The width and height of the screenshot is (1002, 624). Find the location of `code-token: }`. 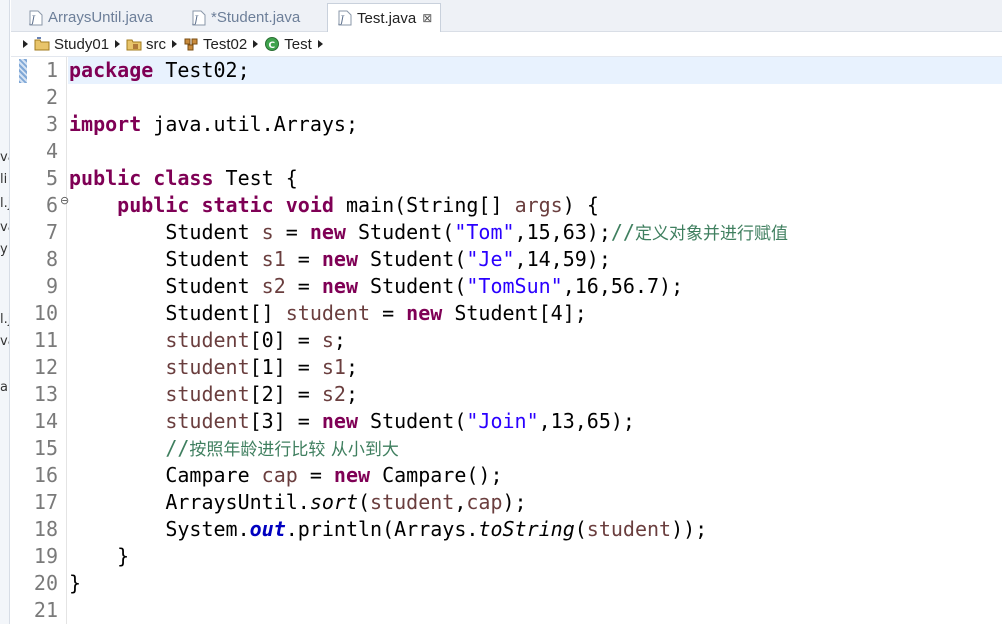

code-token: } is located at coordinates (75, 583).